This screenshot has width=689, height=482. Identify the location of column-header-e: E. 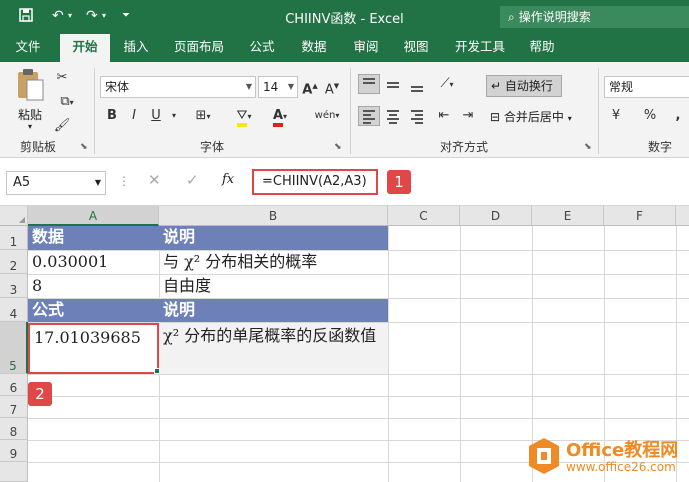
(568, 216).